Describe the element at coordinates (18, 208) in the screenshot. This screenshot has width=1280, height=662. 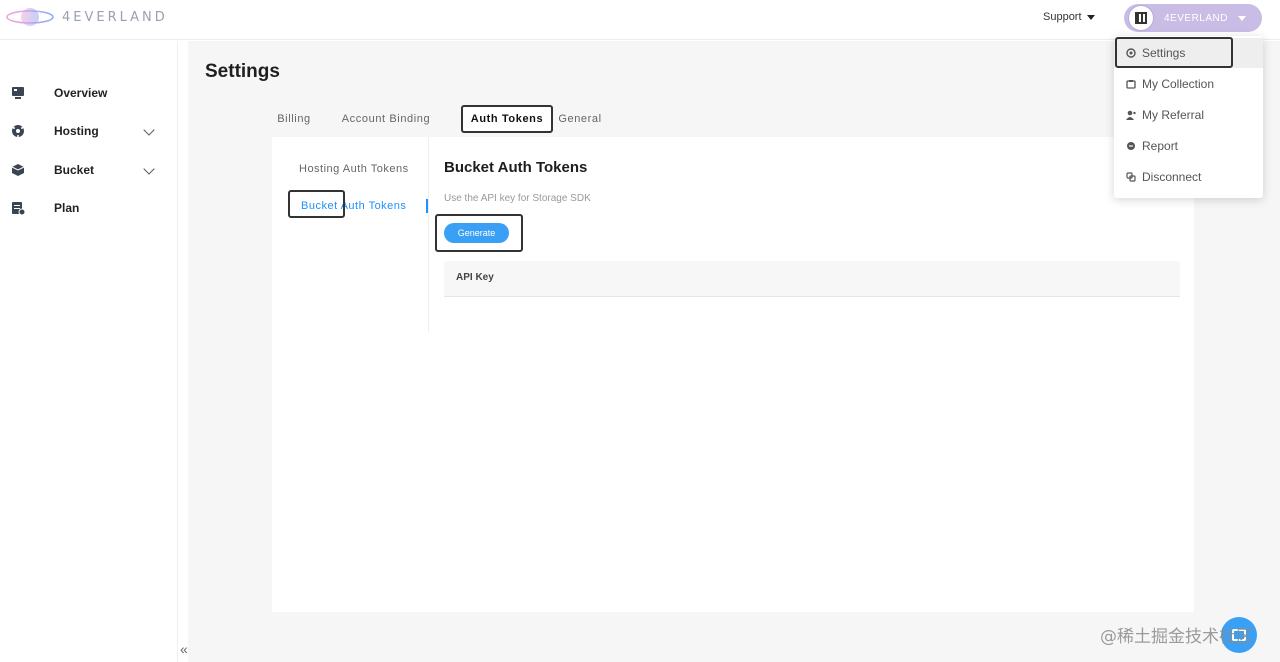
I see `plan-icon` at that location.